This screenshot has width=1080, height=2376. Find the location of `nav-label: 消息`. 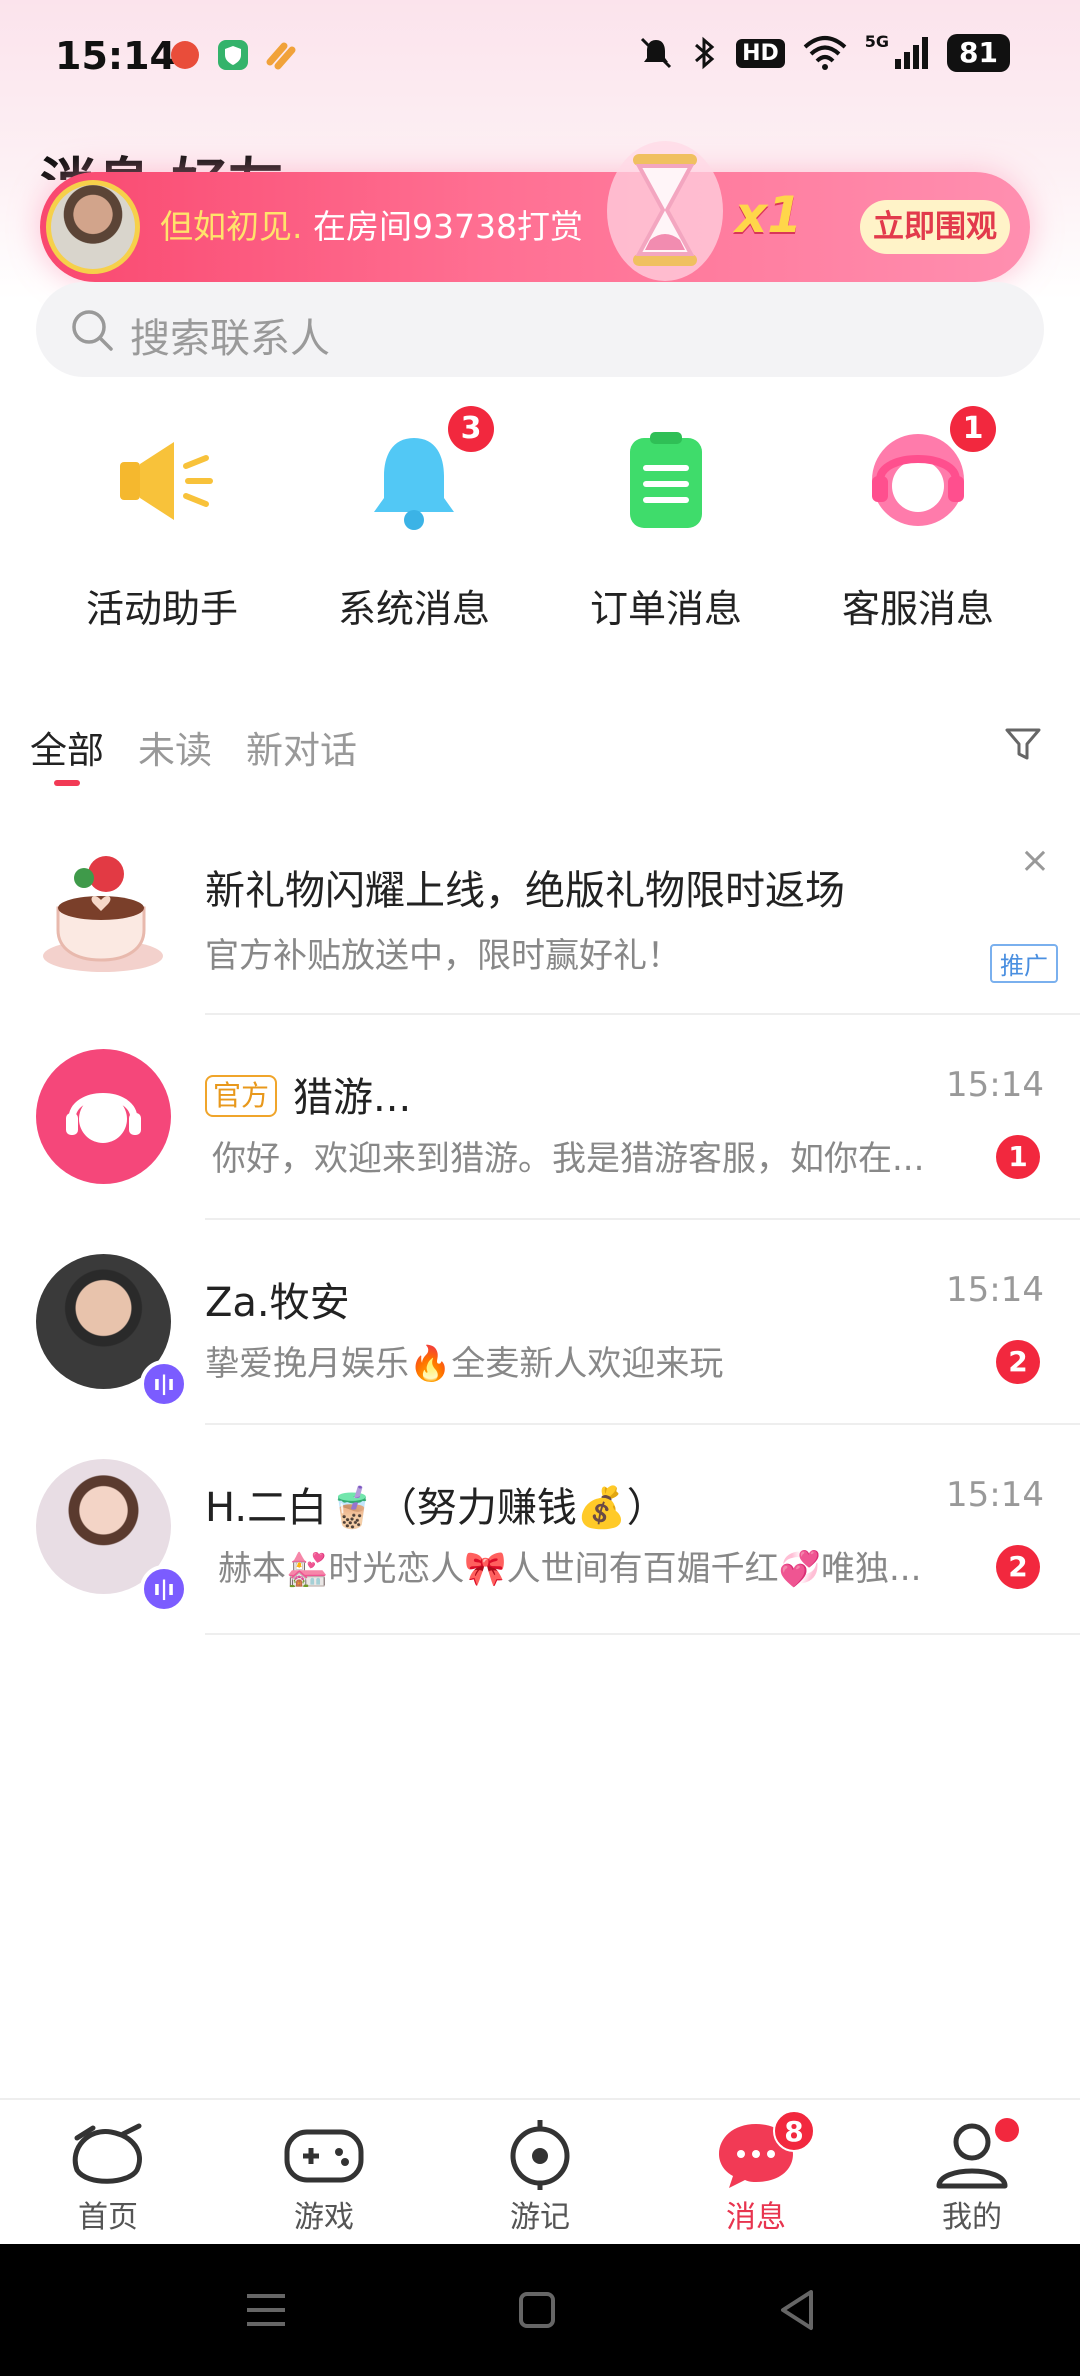

nav-label: 消息 is located at coordinates (756, 2217).